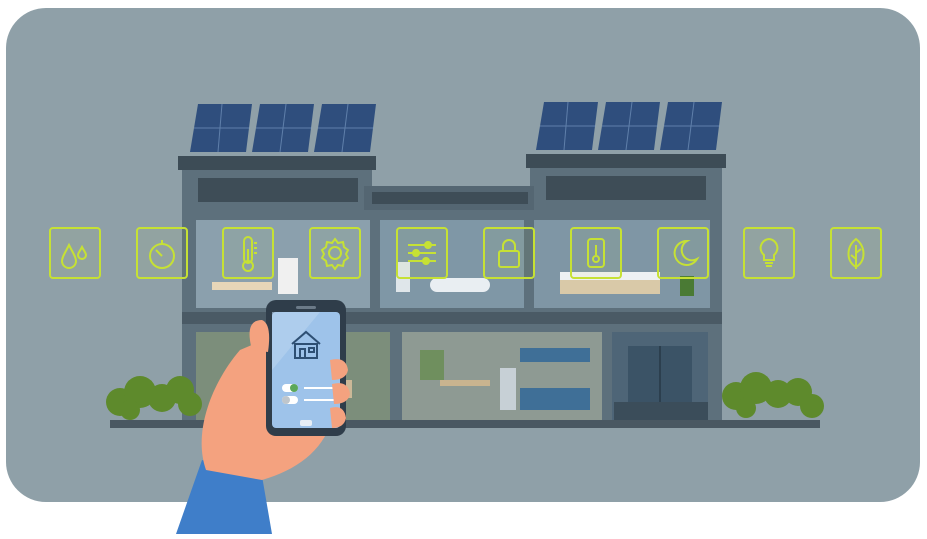 This screenshot has height=539, width=927. Describe the element at coordinates (335, 253) in the screenshot. I see `gear-icon` at that location.